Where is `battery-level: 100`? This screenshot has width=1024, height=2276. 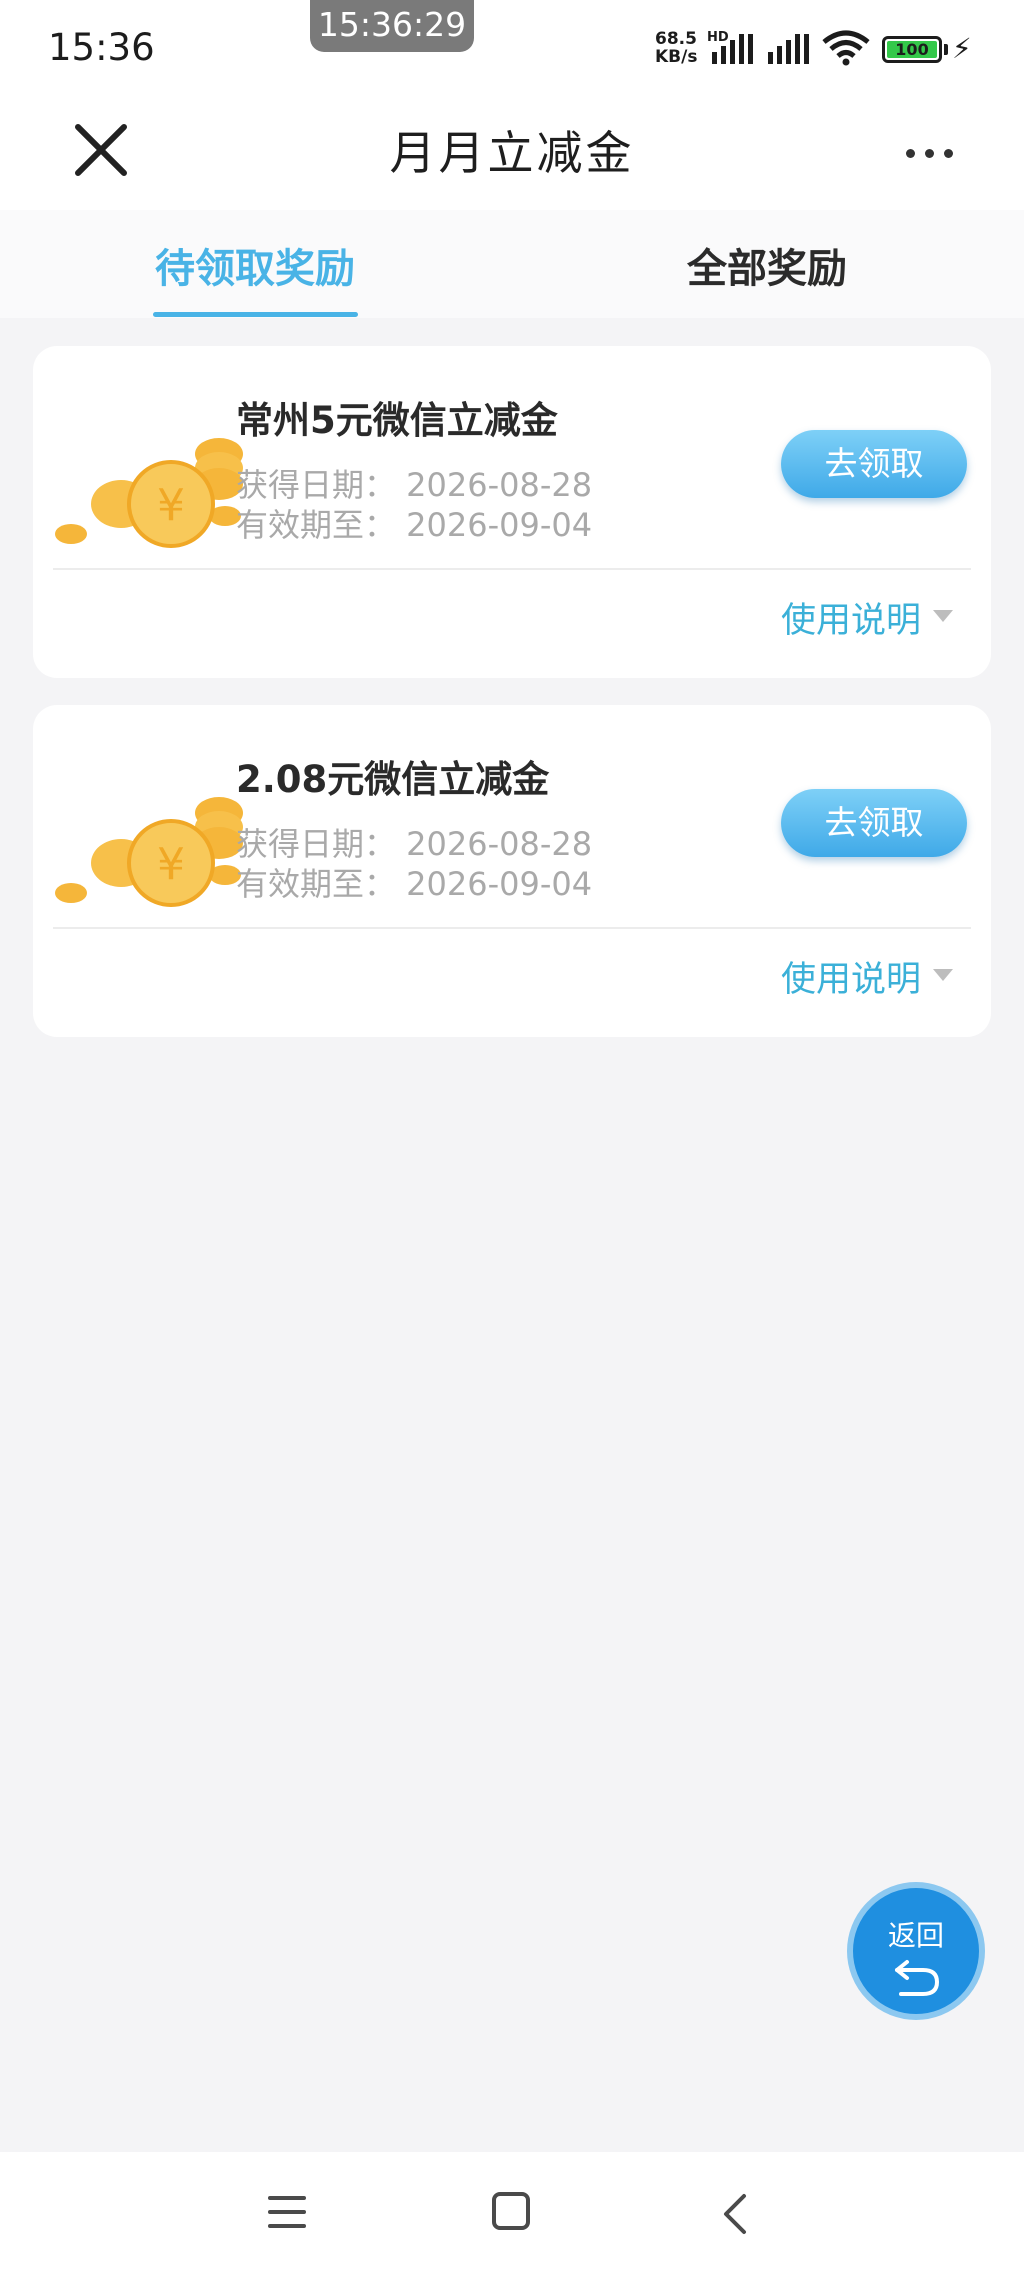 battery-level: 100 is located at coordinates (912, 49).